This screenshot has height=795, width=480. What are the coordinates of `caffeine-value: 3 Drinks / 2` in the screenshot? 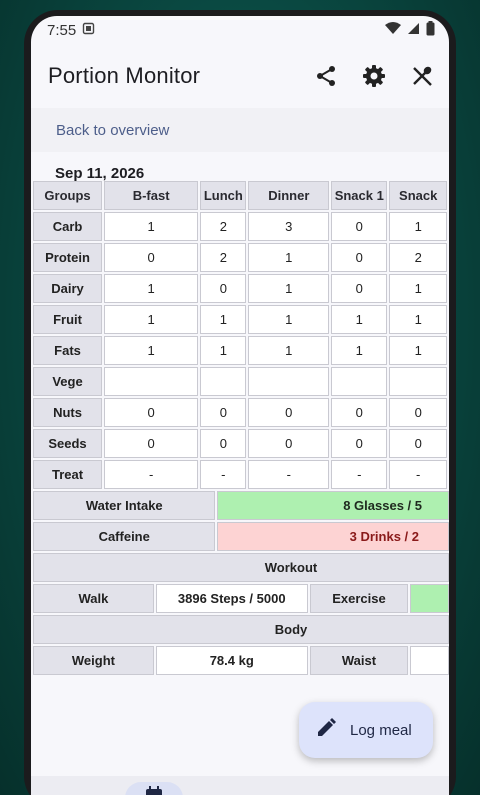 It's located at (333, 536).